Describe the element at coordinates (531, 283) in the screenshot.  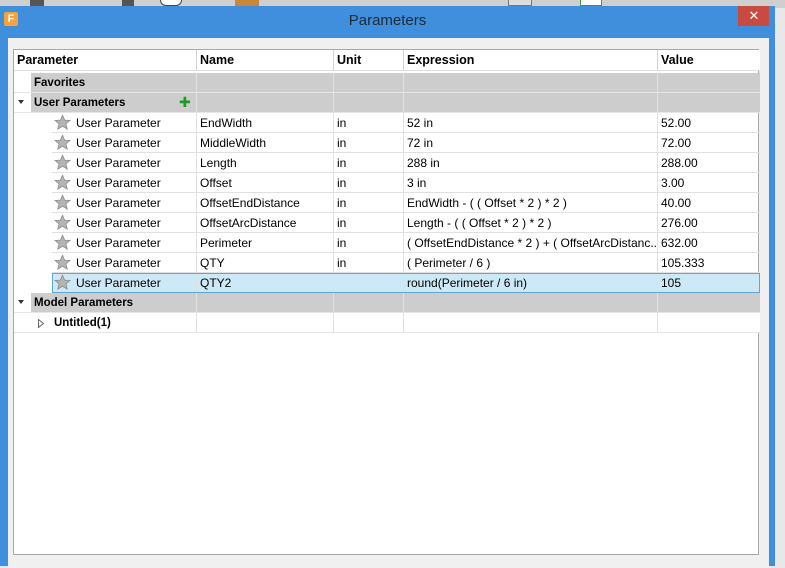
I see `parameter-expression-cell: round(Perimeter / 6 in)` at that location.